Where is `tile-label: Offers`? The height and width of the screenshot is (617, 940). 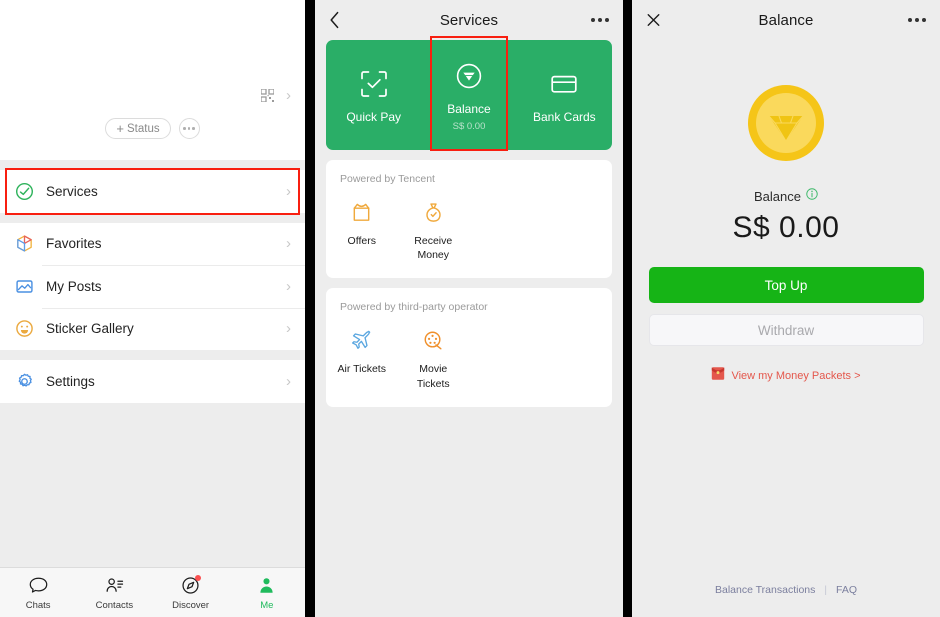
tile-label: Offers is located at coordinates (361, 241).